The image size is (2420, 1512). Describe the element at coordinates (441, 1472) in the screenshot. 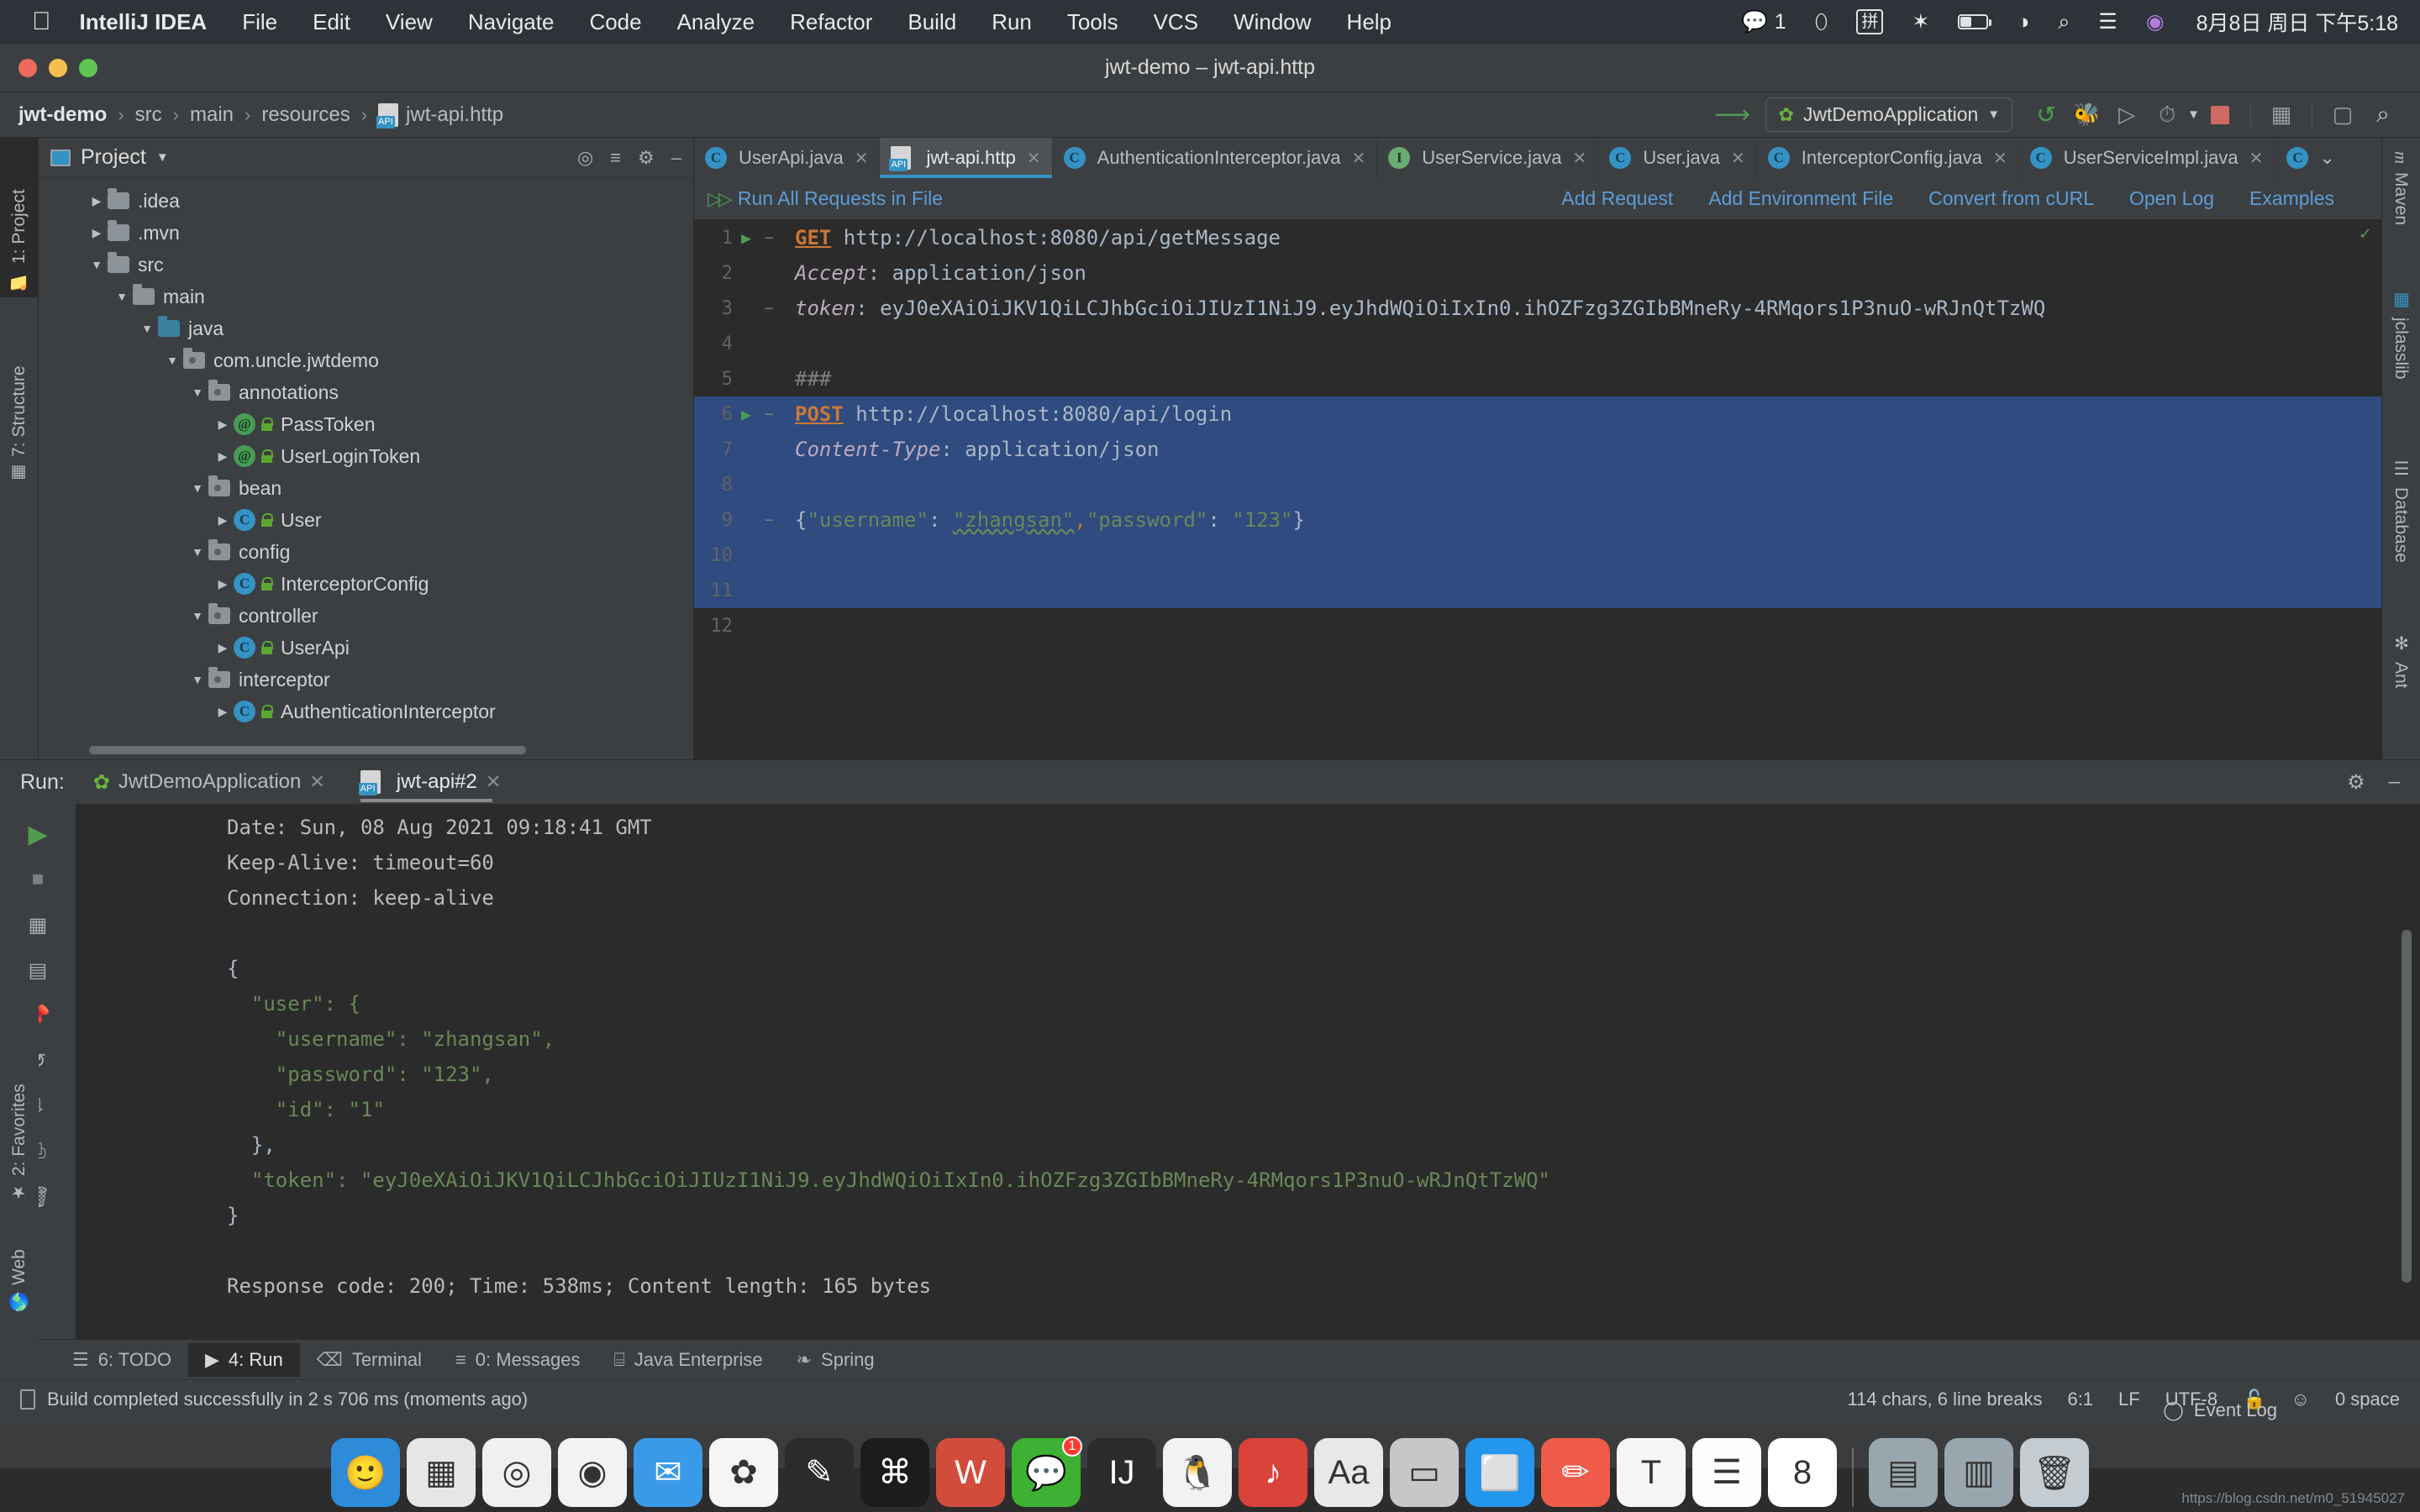

I see `dock-item-launchpad: ▦` at that location.